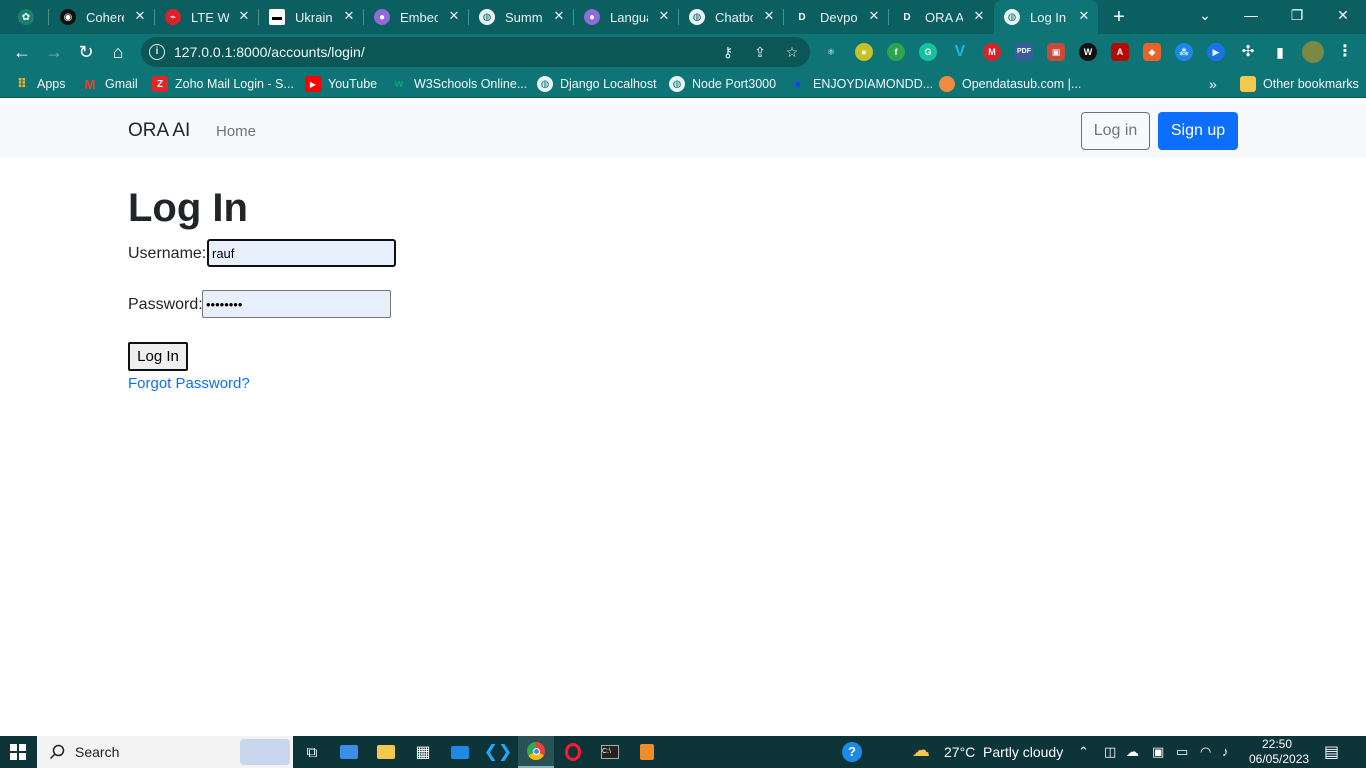 The width and height of the screenshot is (1366, 768). What do you see at coordinates (1248, 52) in the screenshot?
I see `puzzle-extensions-icon: ✣` at bounding box center [1248, 52].